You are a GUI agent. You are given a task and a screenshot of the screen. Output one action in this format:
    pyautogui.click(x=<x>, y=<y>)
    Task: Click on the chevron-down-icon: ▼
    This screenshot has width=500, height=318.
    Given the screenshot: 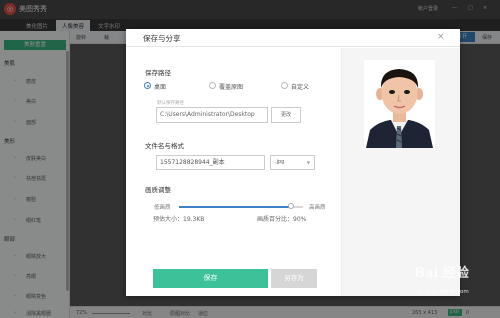 What is the action you would take?
    pyautogui.click(x=308, y=162)
    